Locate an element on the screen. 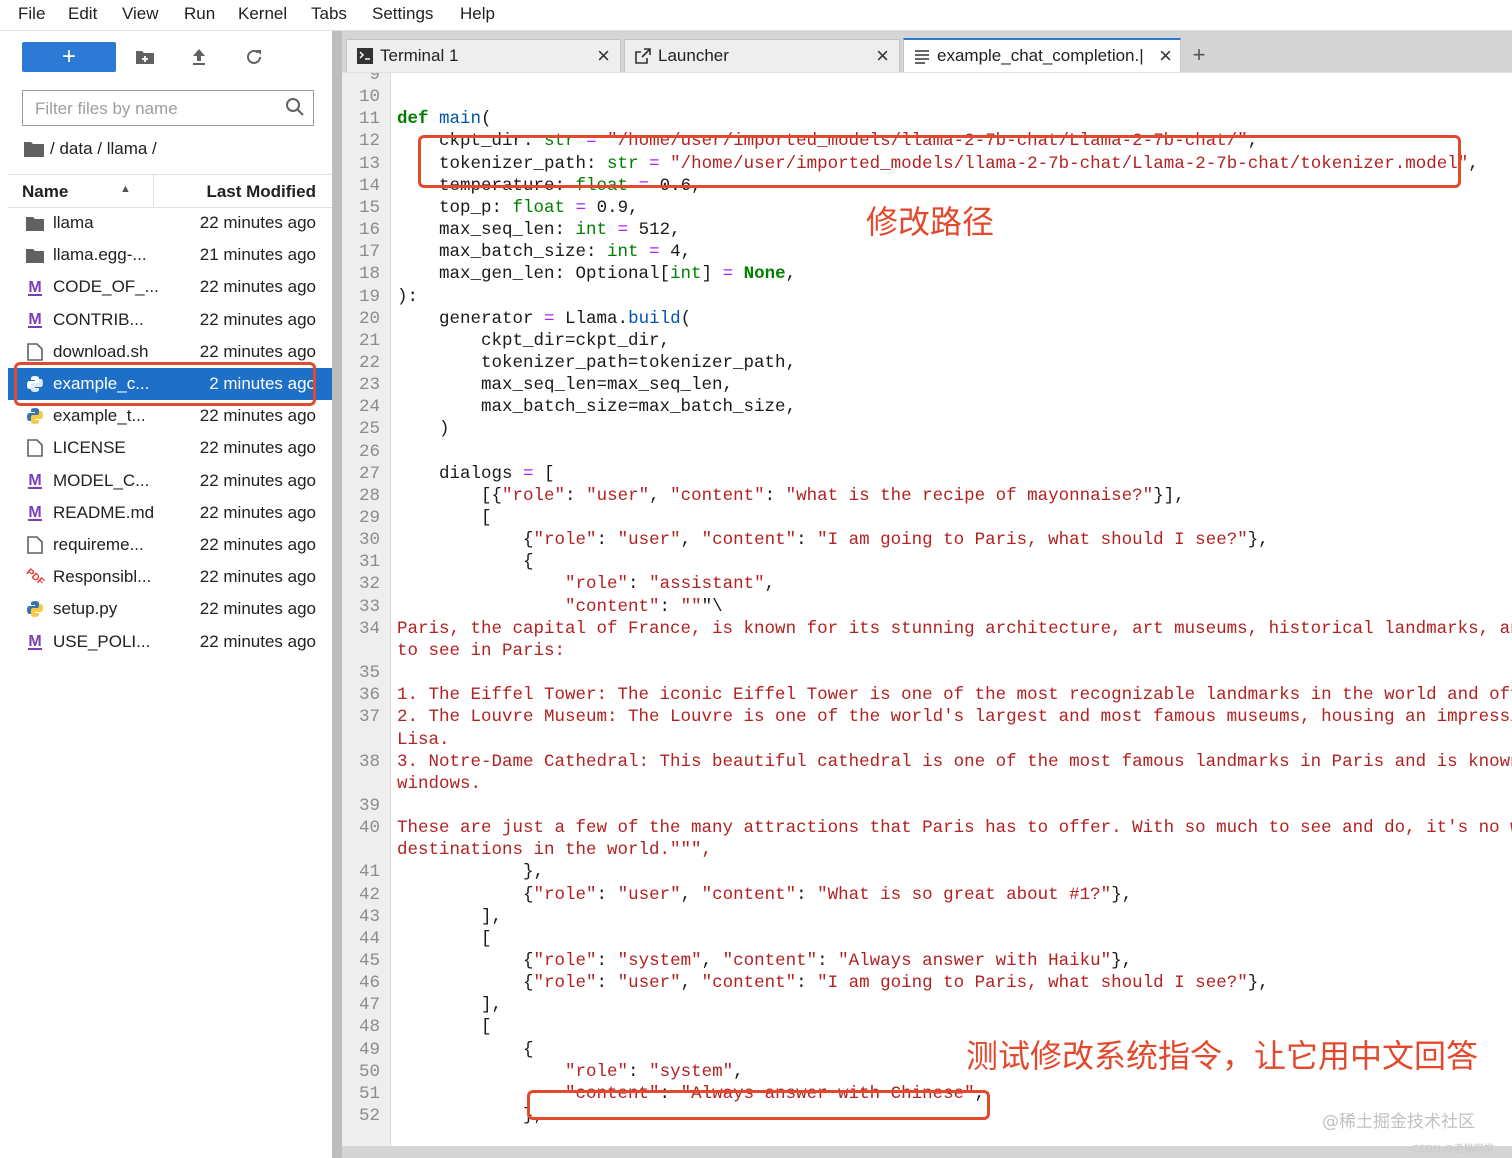 This screenshot has width=1512, height=1158. new-tab-button: + is located at coordinates (1199, 56).